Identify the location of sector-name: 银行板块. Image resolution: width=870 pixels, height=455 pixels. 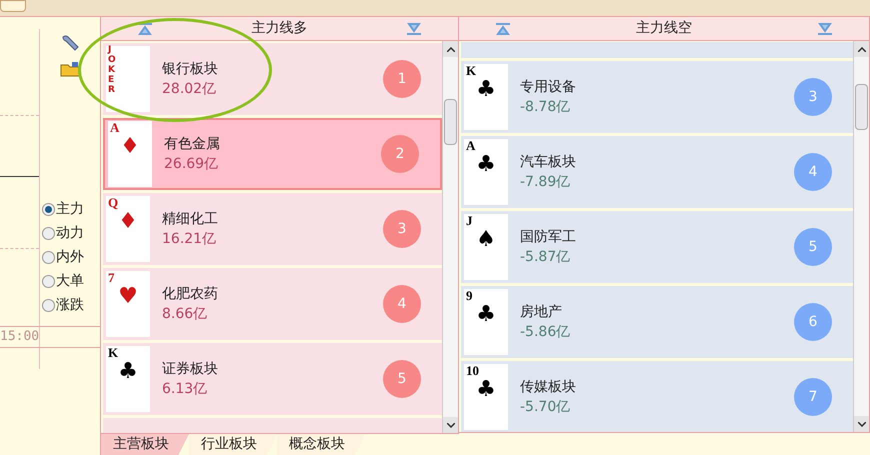
(190, 69).